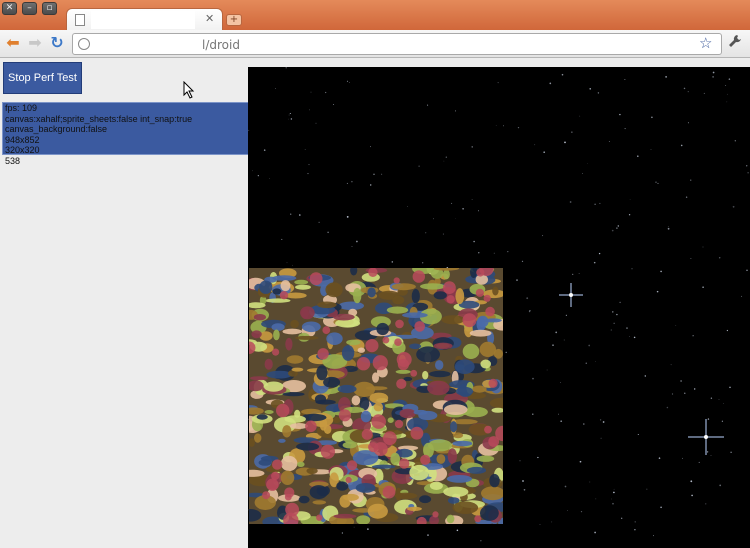 Image resolution: width=750 pixels, height=548 pixels. What do you see at coordinates (221, 45) in the screenshot?
I see `address-url: l/droid` at bounding box center [221, 45].